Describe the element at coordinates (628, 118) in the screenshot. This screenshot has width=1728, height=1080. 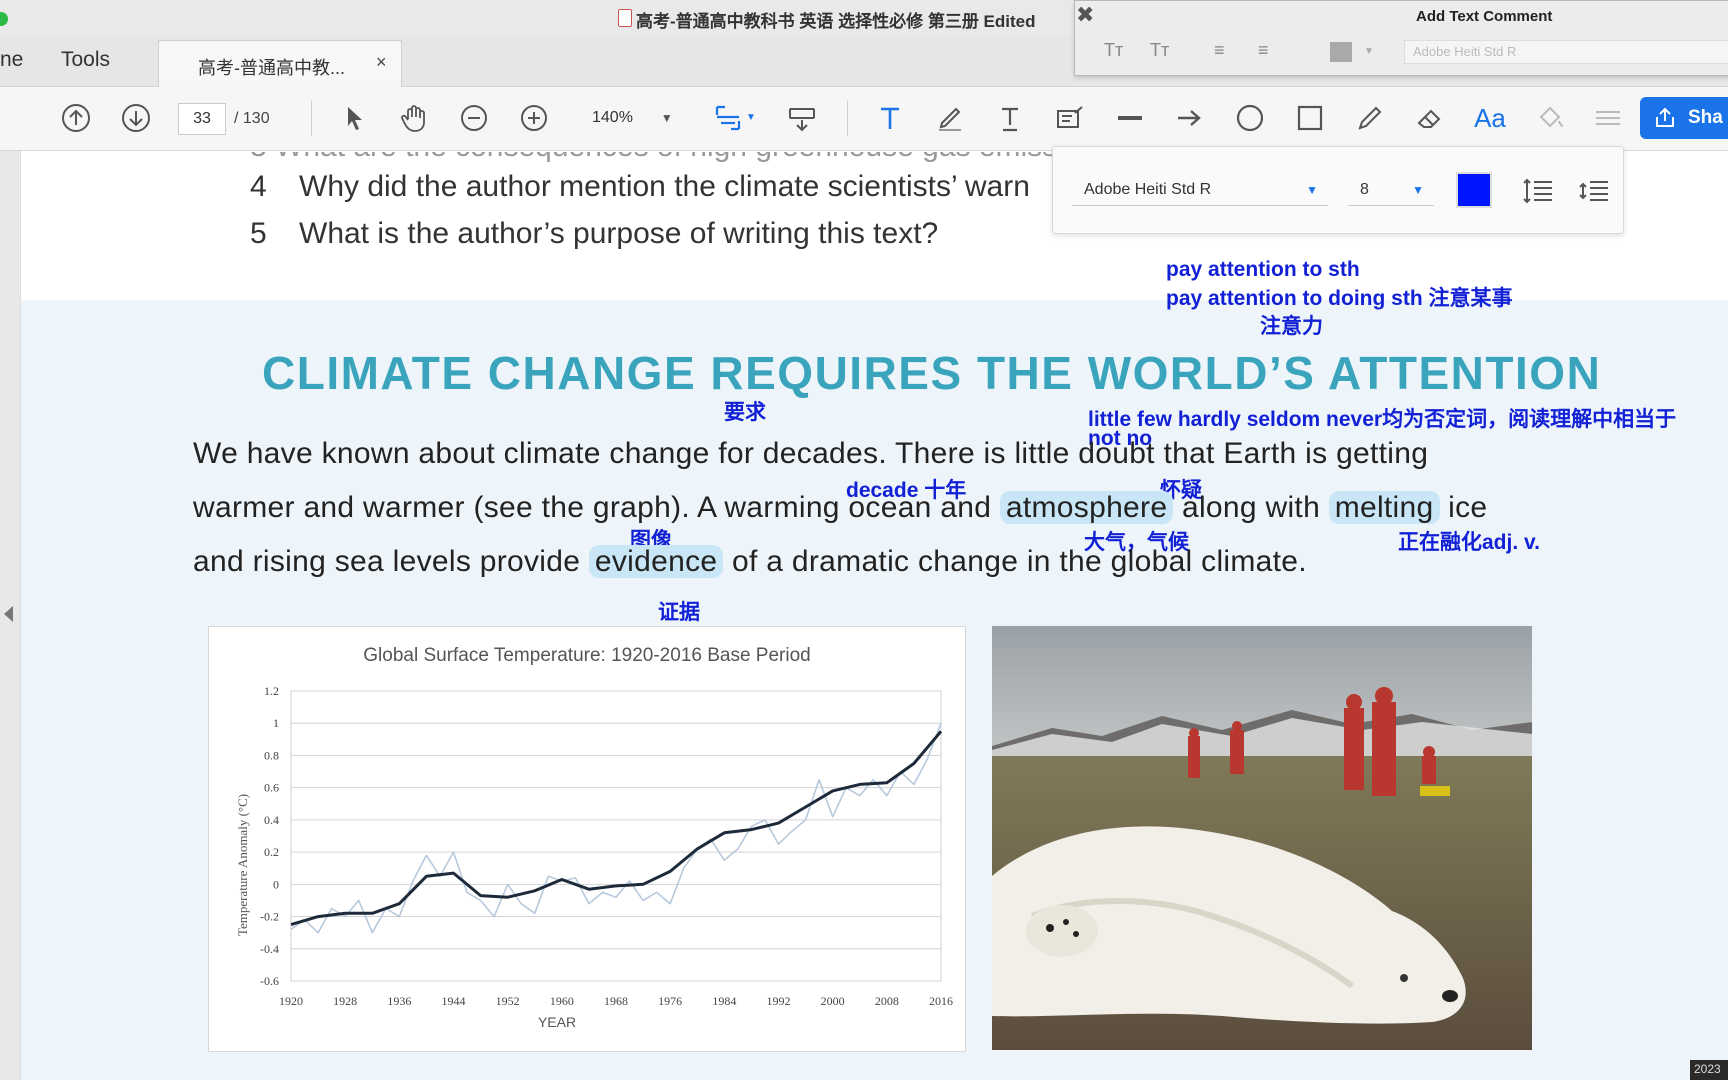
I see `zoom-level-select: 140% ▼` at that location.